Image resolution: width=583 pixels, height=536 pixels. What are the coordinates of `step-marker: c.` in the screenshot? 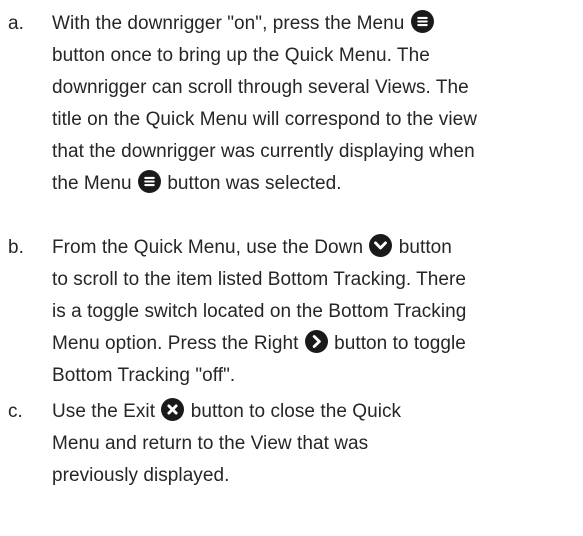 It's located at (15, 411).